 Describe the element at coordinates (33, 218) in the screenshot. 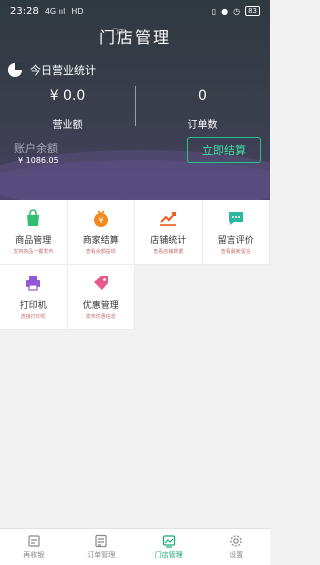

I see `shopping-bag-icon` at that location.